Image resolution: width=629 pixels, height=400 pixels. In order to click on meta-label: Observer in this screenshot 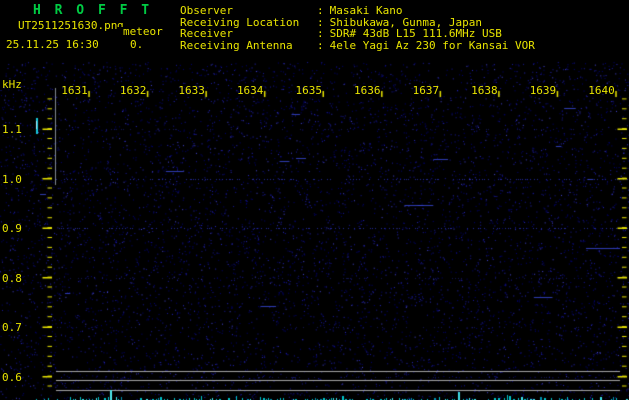, I will do `click(206, 10)`.